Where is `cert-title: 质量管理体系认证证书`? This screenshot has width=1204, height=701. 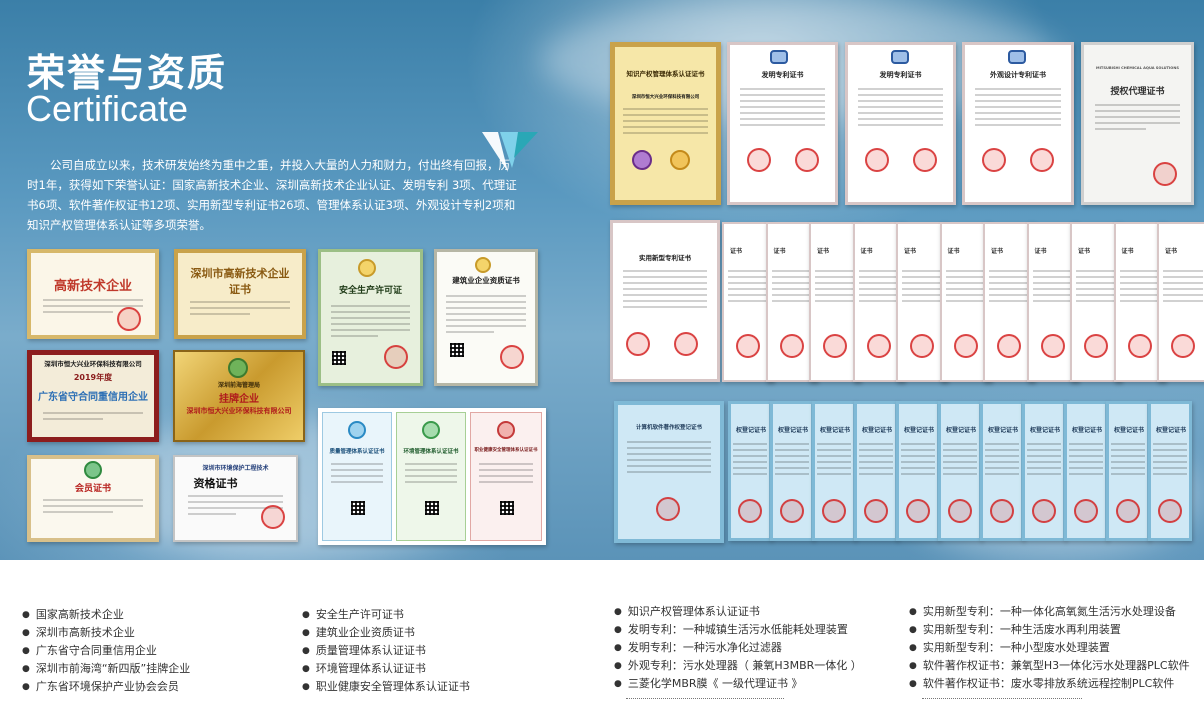
cert-title: 质量管理体系认证证书 is located at coordinates (357, 452).